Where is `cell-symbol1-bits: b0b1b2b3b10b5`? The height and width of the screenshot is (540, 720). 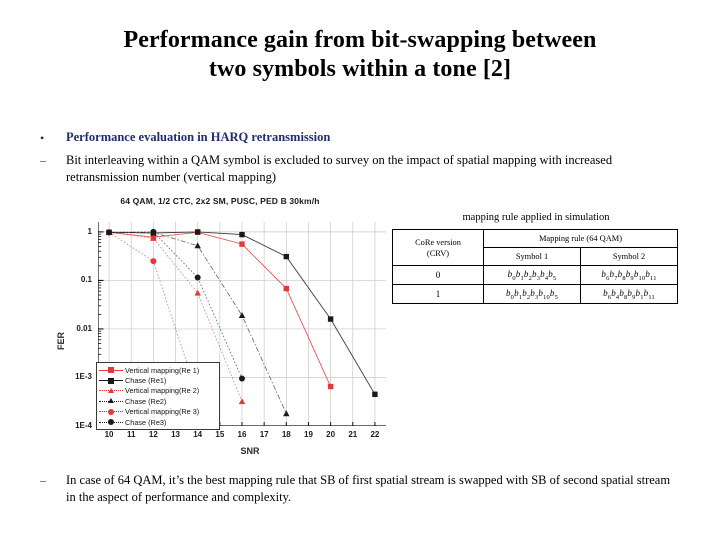 cell-symbol1-bits: b0b1b2b3b10b5 is located at coordinates (532, 294).